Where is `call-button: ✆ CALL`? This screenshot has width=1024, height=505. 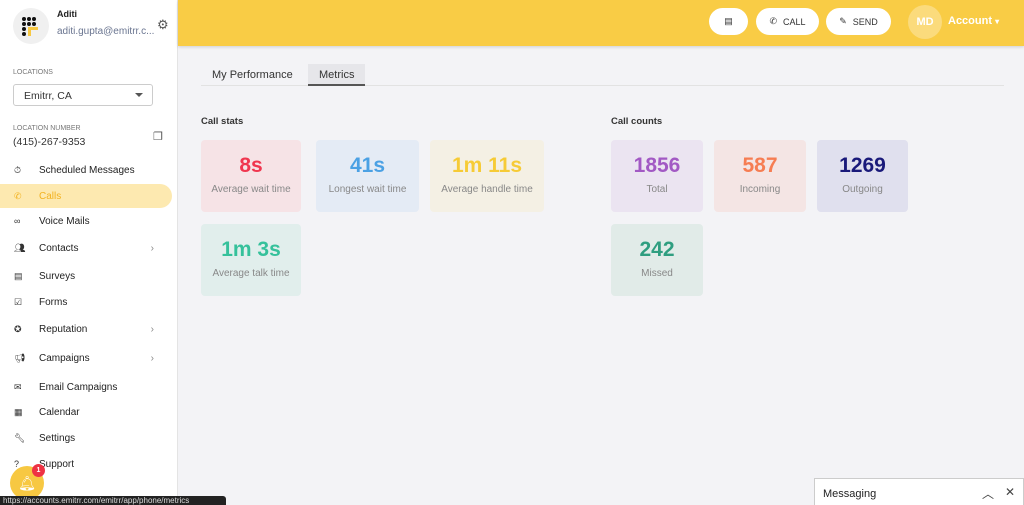 call-button: ✆ CALL is located at coordinates (787, 21).